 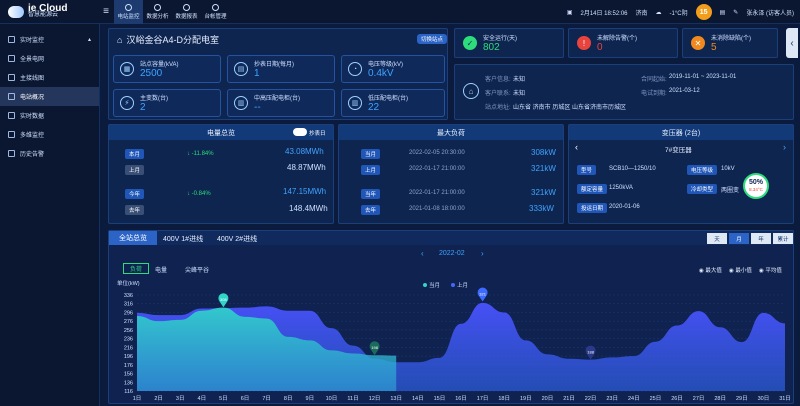 I want to click on sidebar-item-overview: 电站概况, so click(x=49, y=96).